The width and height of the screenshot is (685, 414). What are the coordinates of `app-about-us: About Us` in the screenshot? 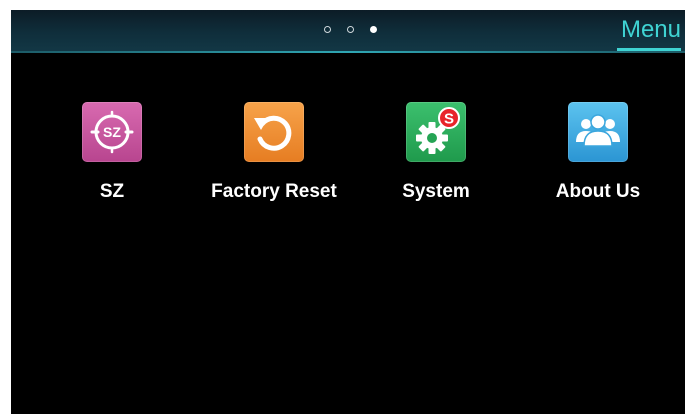 It's located at (598, 152).